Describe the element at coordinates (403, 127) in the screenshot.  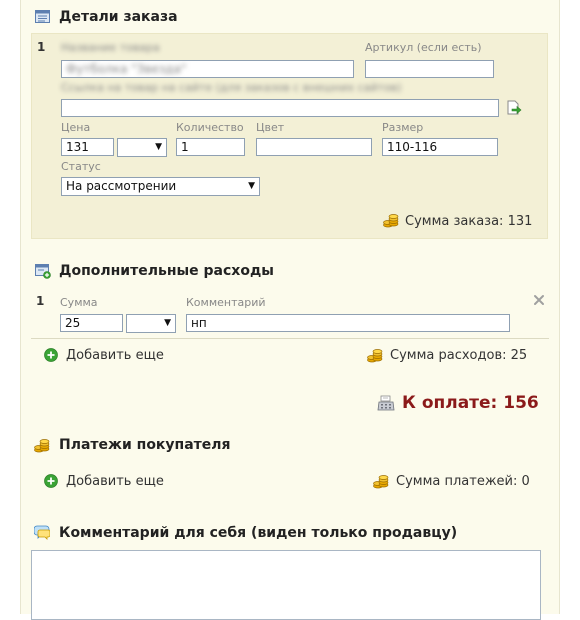
I see `size-label: Размер` at that location.